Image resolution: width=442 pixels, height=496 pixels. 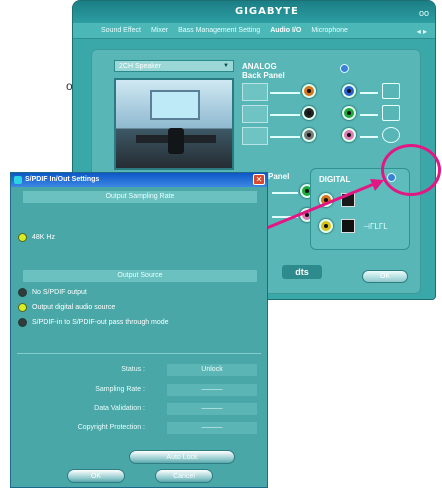 What do you see at coordinates (139, 180) in the screenshot?
I see `dialog-titlebar: S/PDIF In/Out Settings ✕` at bounding box center [139, 180].